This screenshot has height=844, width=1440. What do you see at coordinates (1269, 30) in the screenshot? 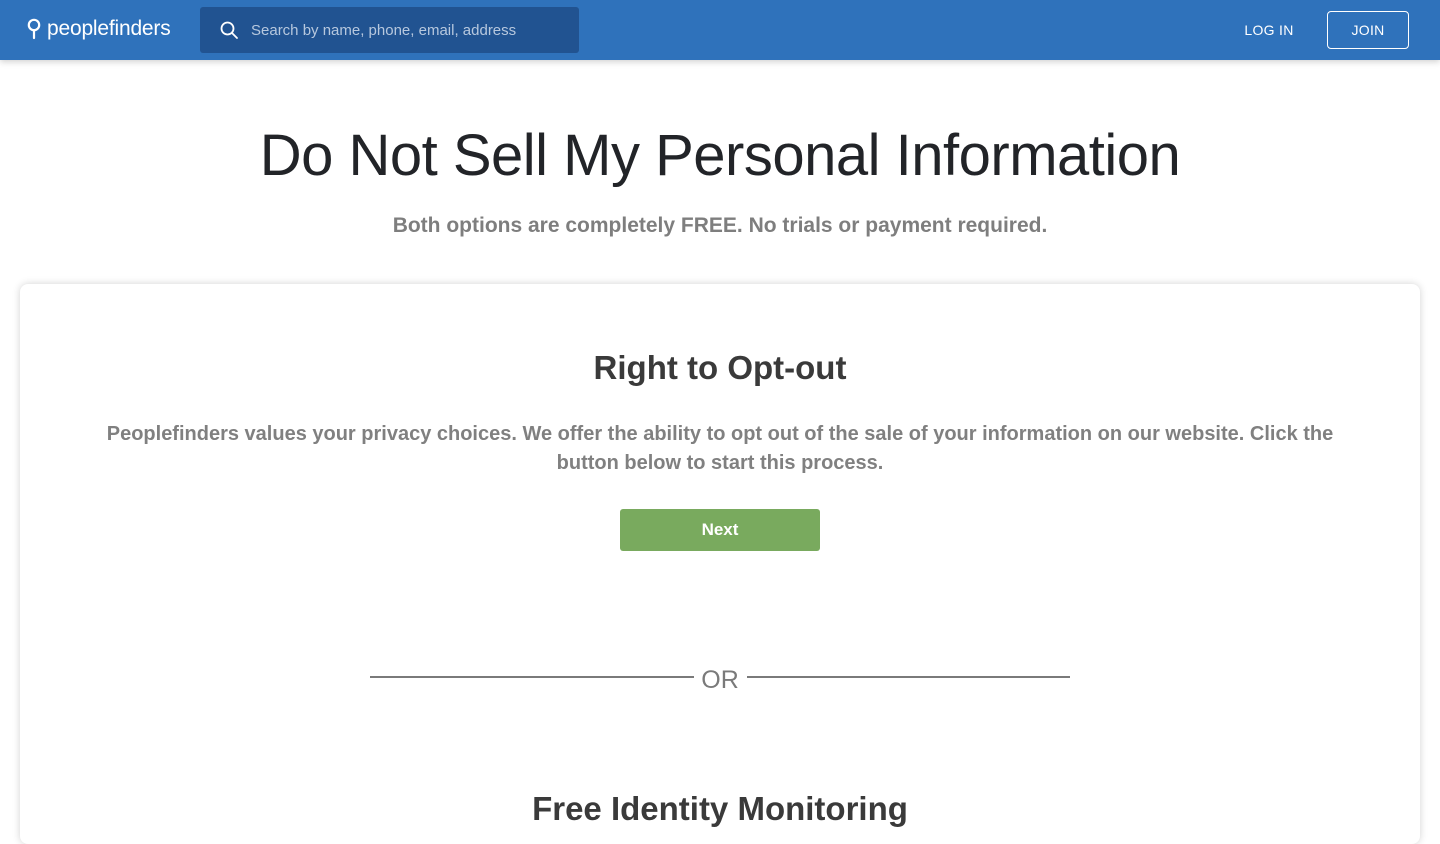
I see `login-link: LOG IN` at bounding box center [1269, 30].